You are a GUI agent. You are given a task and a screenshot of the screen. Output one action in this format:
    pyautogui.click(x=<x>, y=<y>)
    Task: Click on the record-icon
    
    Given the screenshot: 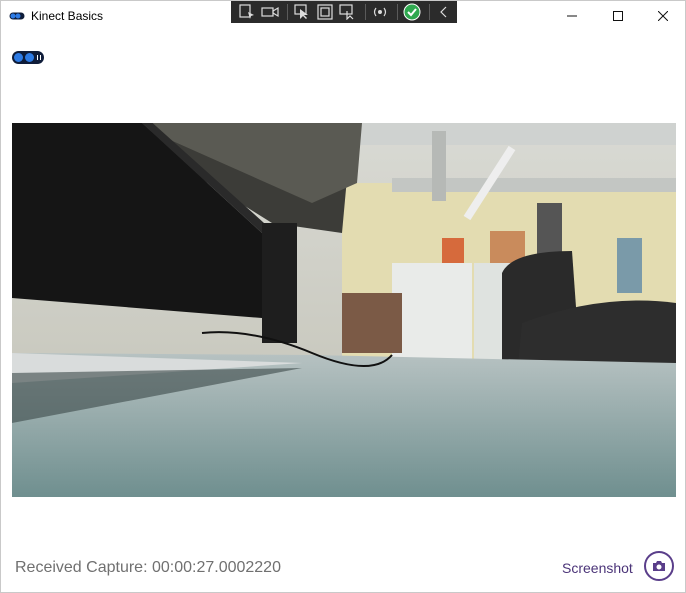 What is the action you would take?
    pyautogui.click(x=270, y=12)
    